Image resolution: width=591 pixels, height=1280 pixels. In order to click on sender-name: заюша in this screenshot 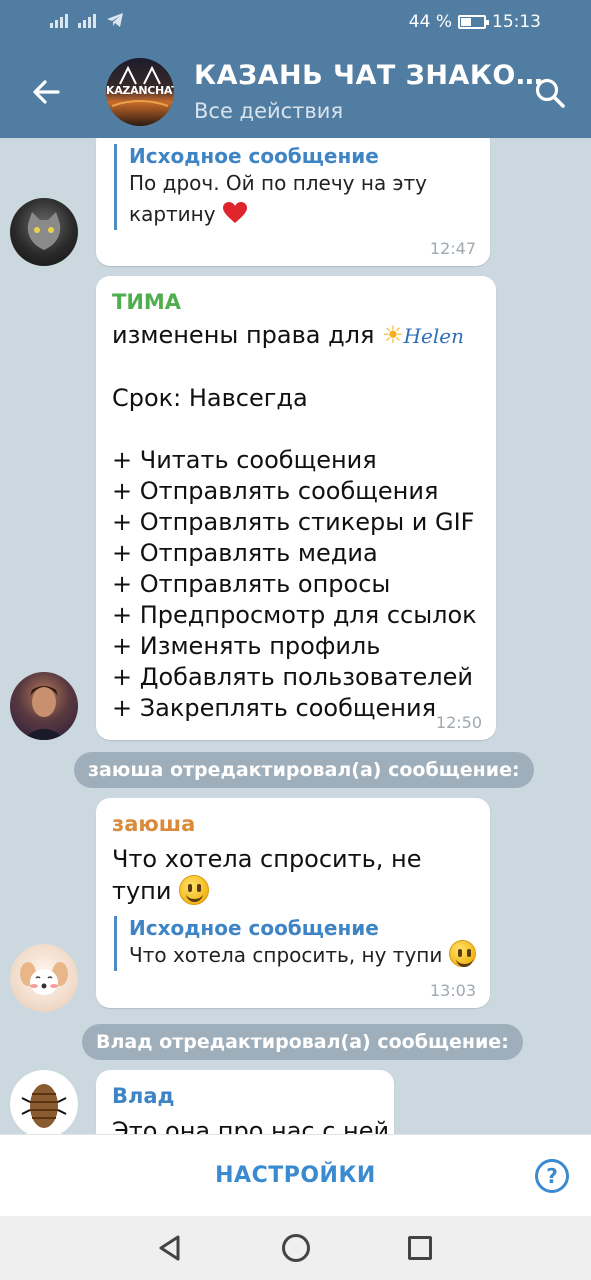, I will do `click(153, 824)`.